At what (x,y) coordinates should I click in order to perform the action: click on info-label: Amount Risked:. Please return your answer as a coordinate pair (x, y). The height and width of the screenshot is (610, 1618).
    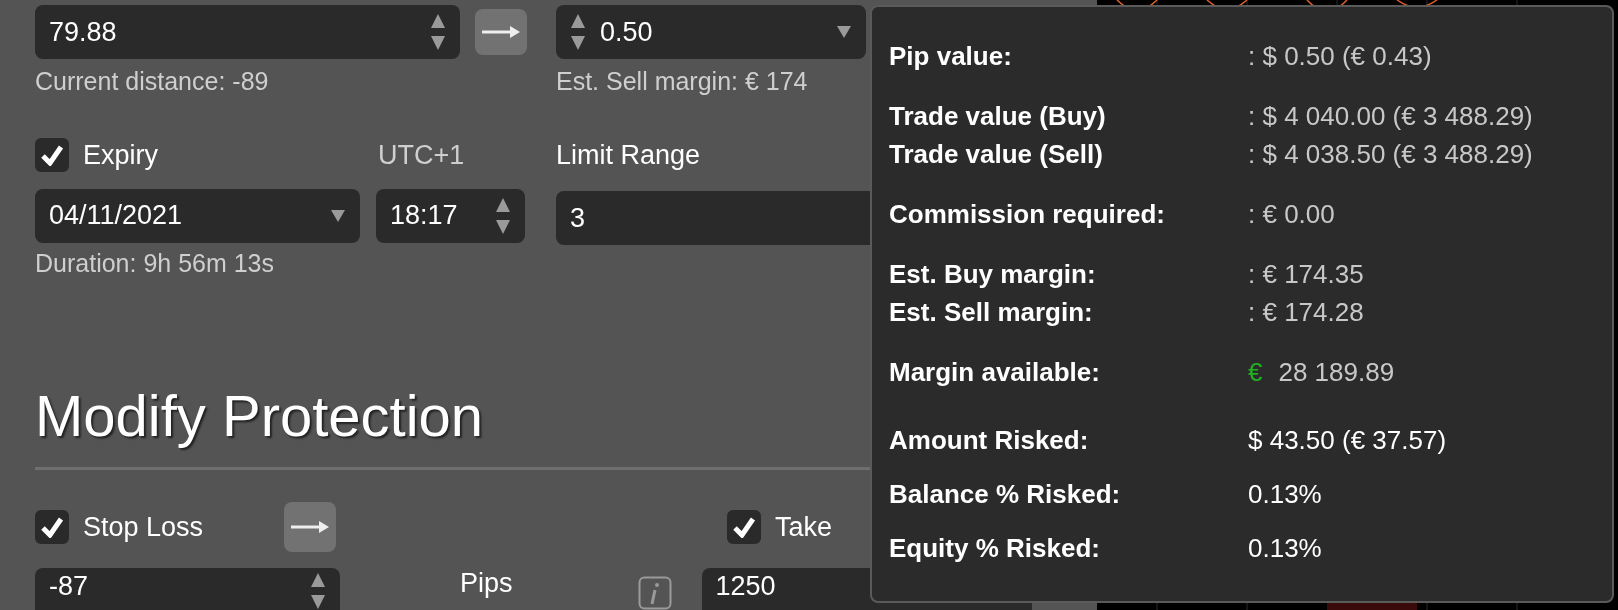
    Looking at the image, I should click on (989, 440).